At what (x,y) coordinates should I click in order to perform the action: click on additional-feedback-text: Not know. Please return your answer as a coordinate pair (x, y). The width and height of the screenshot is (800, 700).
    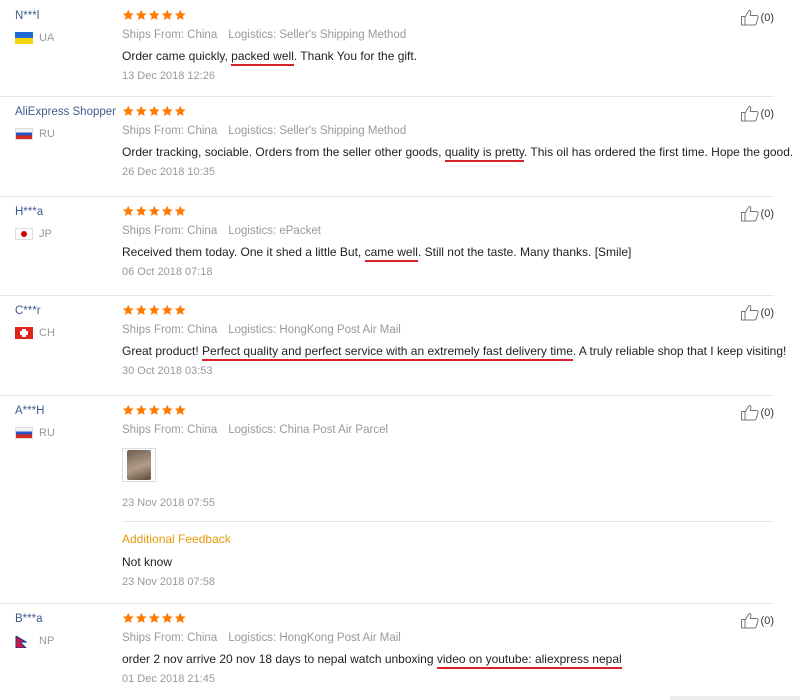
    Looking at the image, I should click on (147, 562).